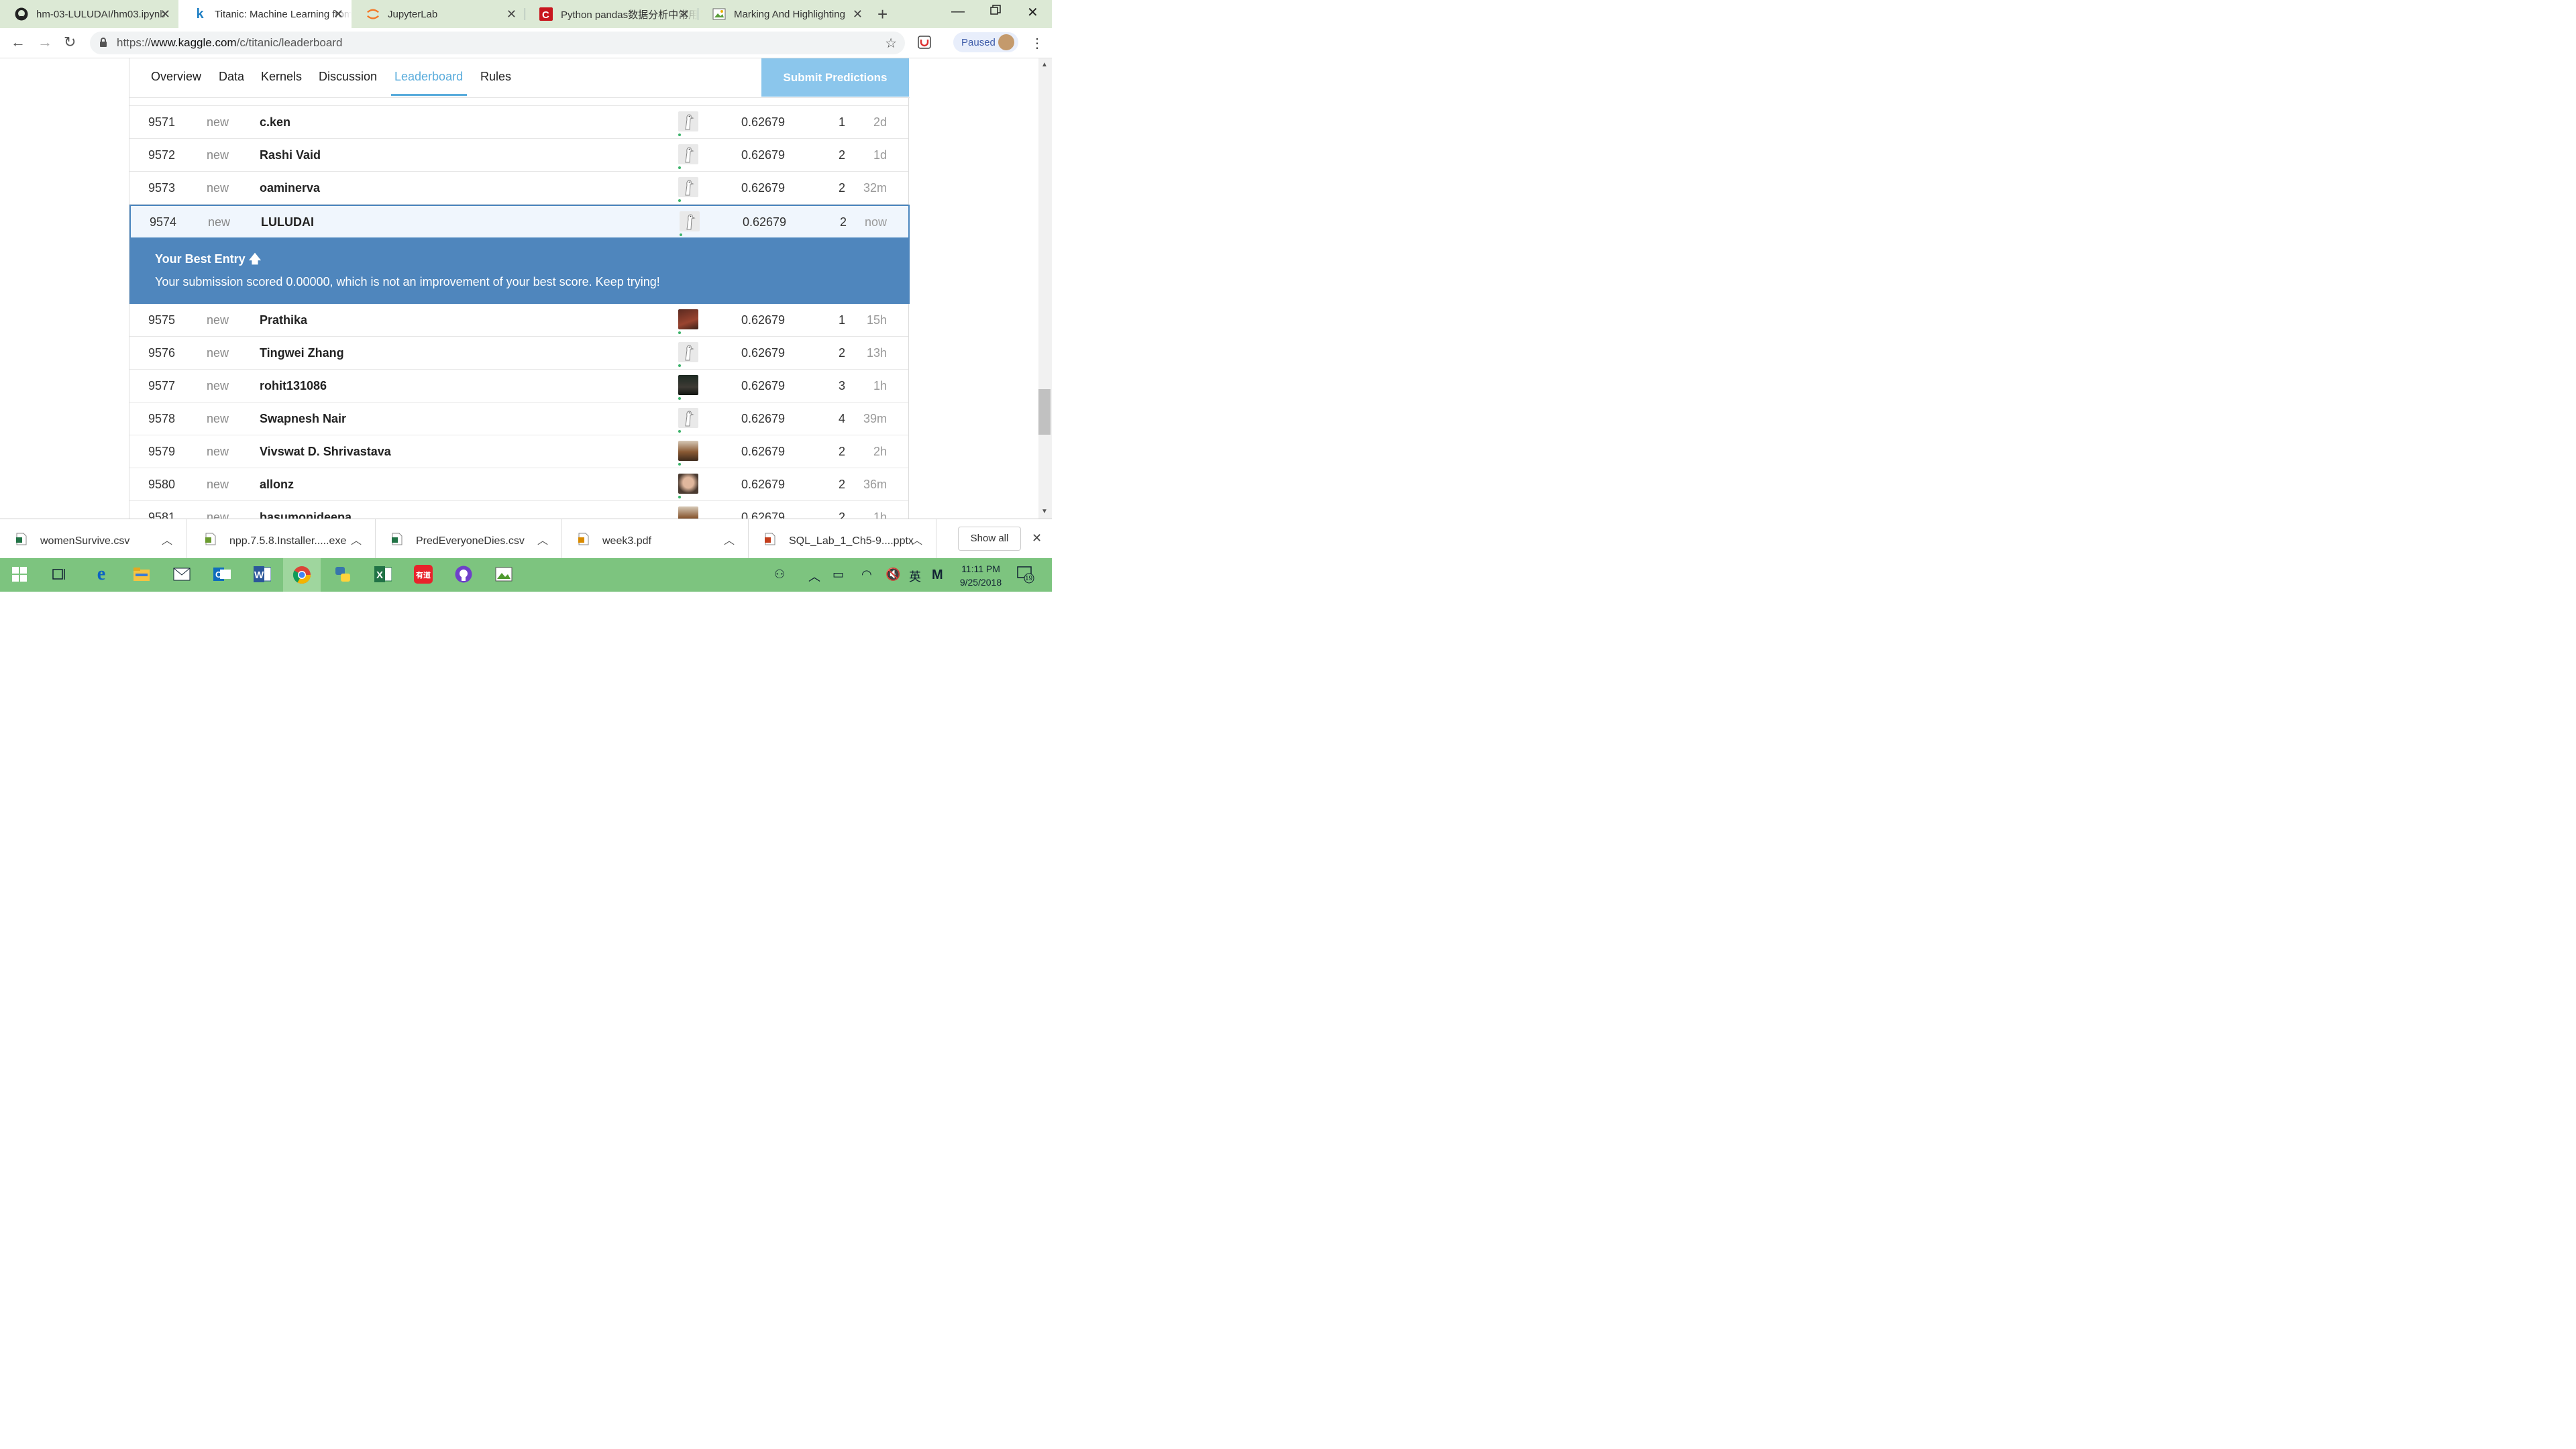  Describe the element at coordinates (281, 77) in the screenshot. I see `tab-kernels: Kernels` at that location.